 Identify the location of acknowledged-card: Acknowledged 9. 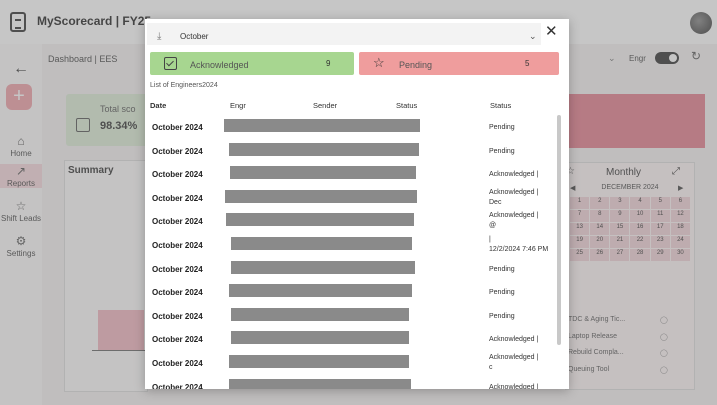
(252, 63).